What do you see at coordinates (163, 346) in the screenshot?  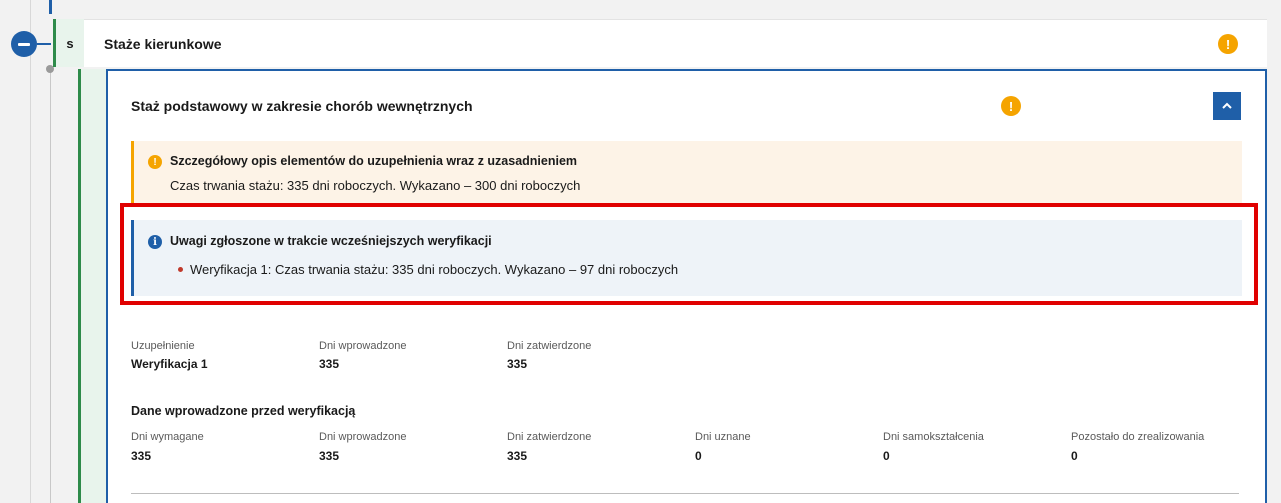 I see `field-label: Uzupełnienie` at bounding box center [163, 346].